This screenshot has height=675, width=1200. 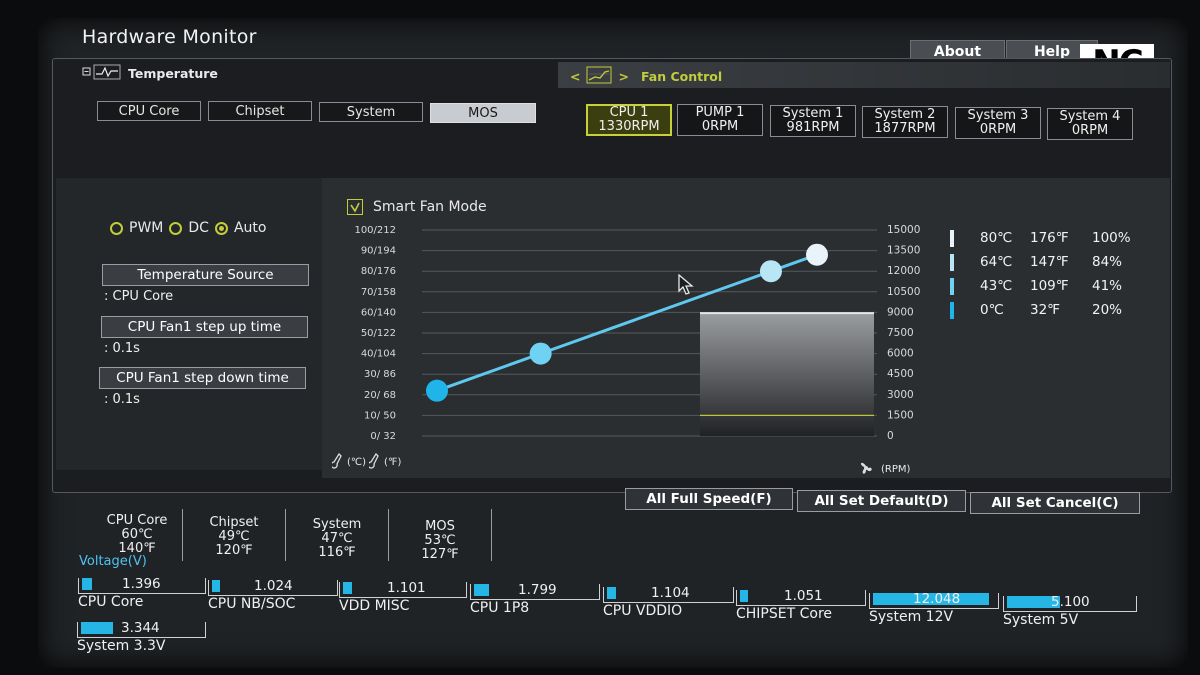 I want to click on all-set-default-button: All Set Default(D), so click(x=881, y=501).